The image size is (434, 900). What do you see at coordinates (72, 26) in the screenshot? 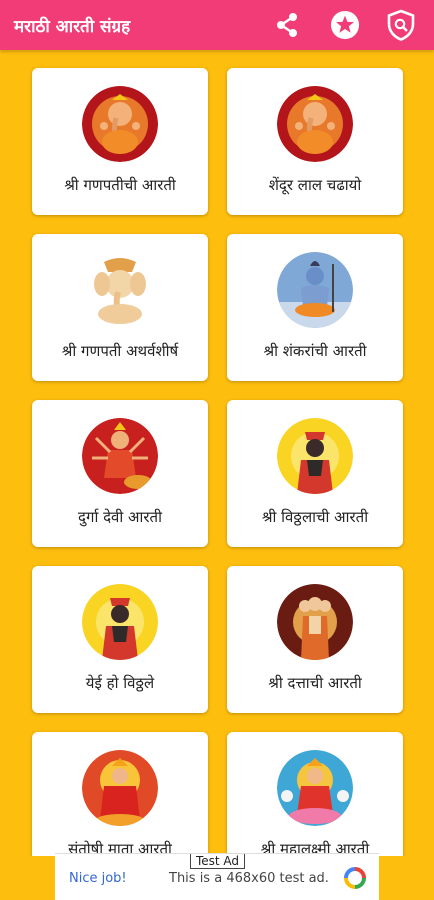
I see `app-title: मराठी आरती संग्रह` at bounding box center [72, 26].